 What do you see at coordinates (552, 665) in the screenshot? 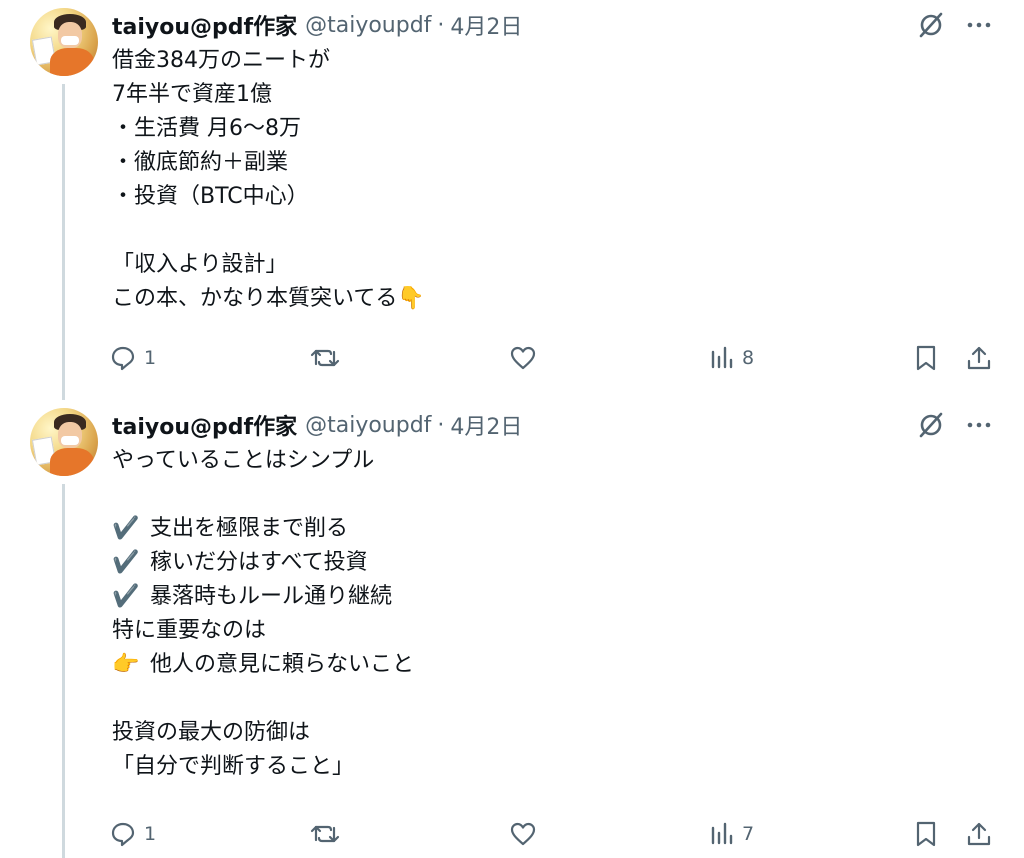
I see `tweet-line: 👉 他人の意見に頼らないこと` at bounding box center [552, 665].